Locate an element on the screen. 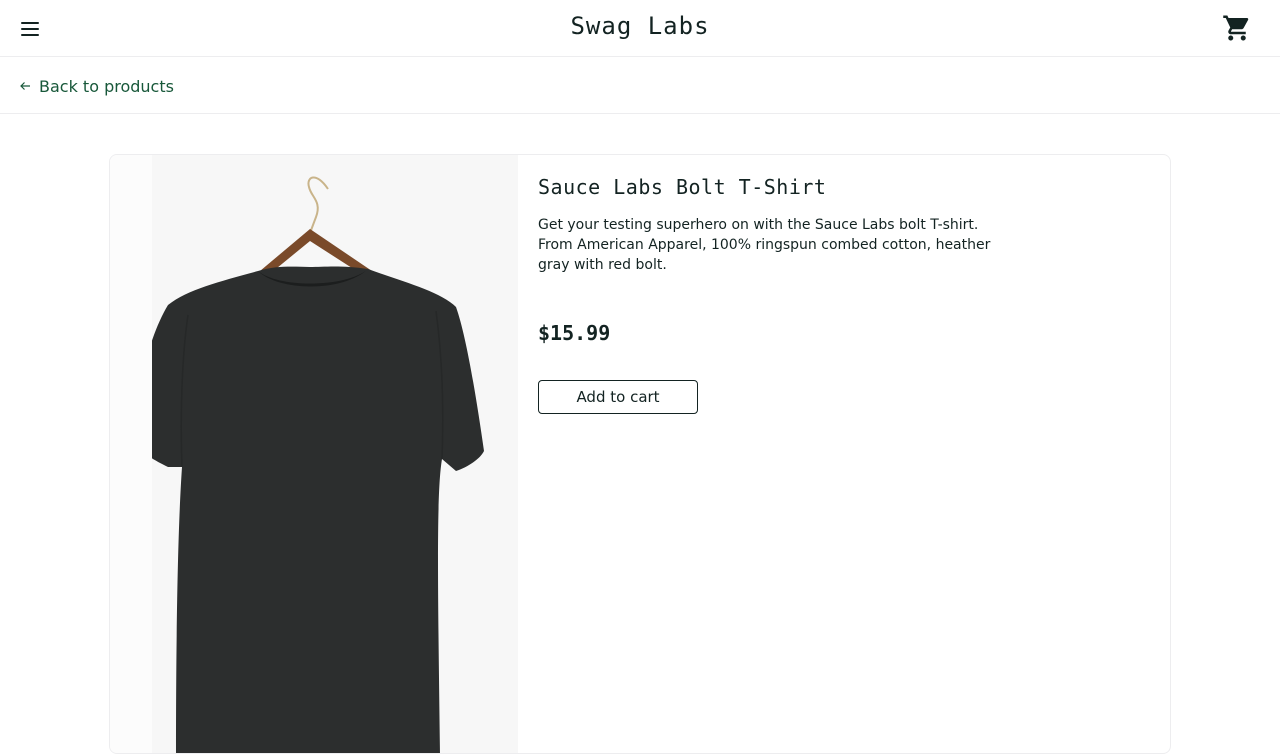 This screenshot has height=754, width=1280. back-to-products-label: Back to products is located at coordinates (106, 86).